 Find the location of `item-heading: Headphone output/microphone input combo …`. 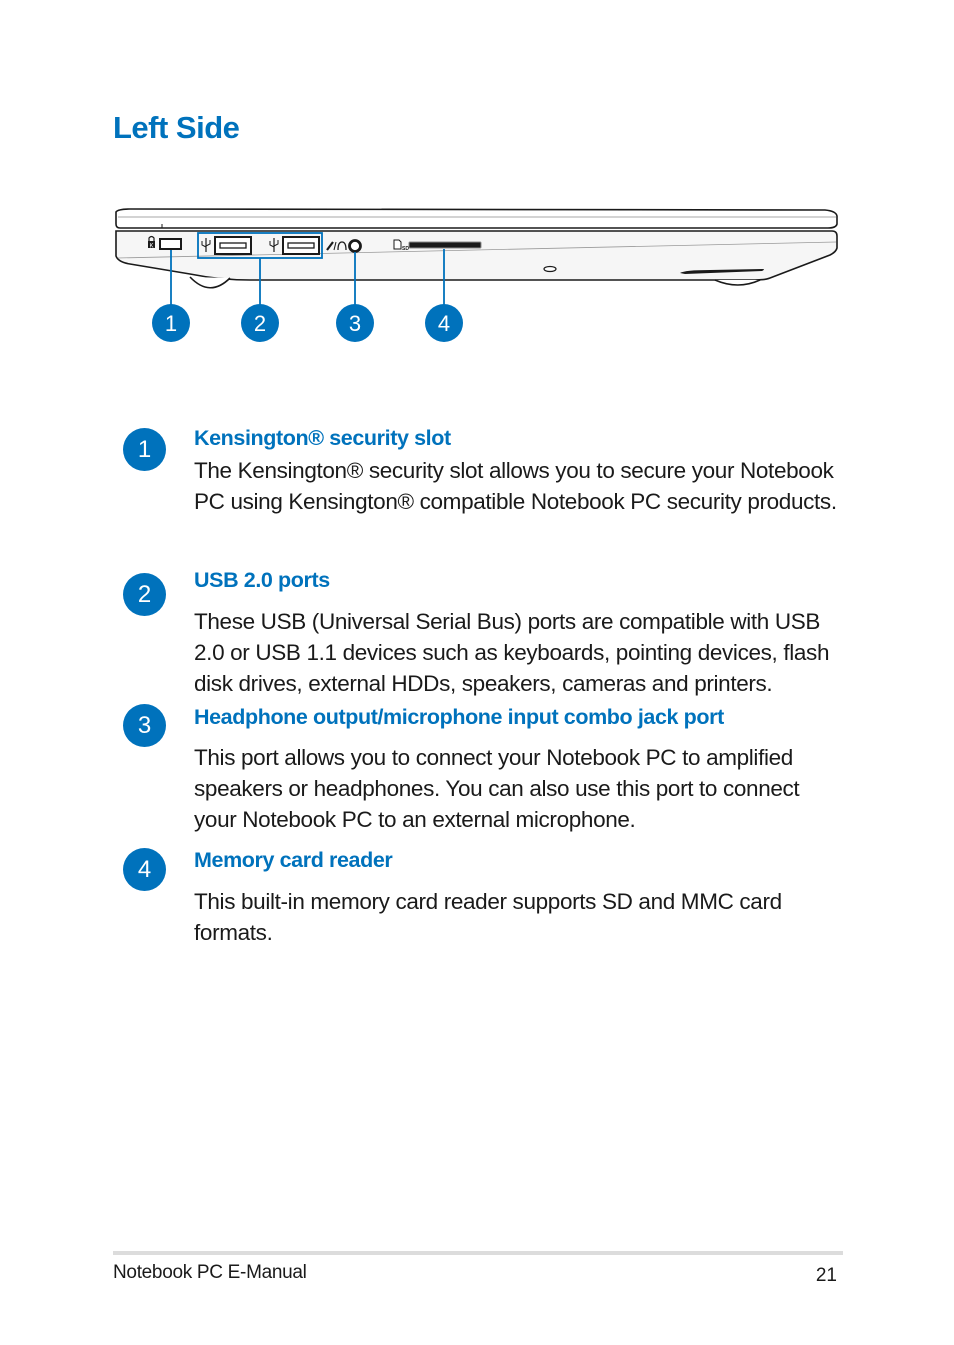

item-heading: Headphone output/microphone input combo … is located at coordinates (459, 717).